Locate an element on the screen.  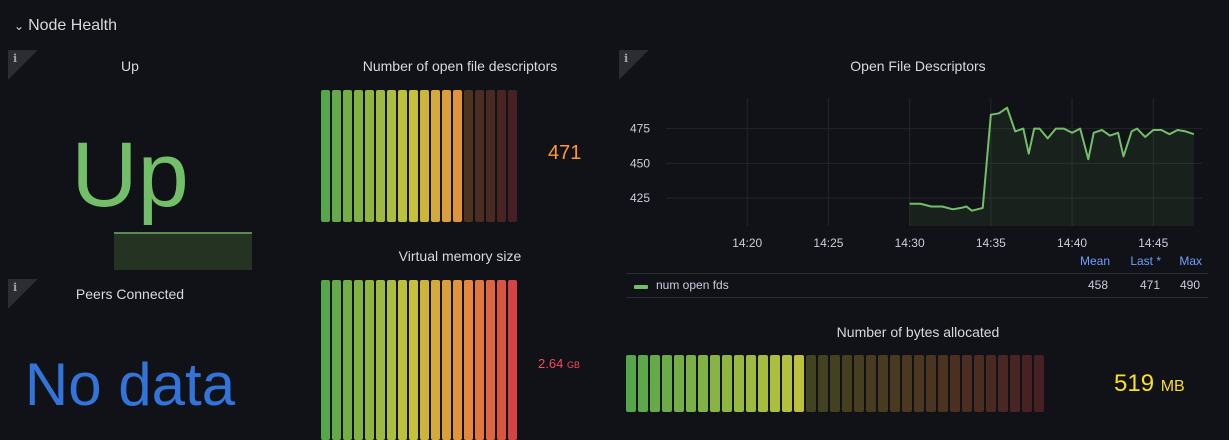
bytes-value: 519 MB is located at coordinates (1149, 383).